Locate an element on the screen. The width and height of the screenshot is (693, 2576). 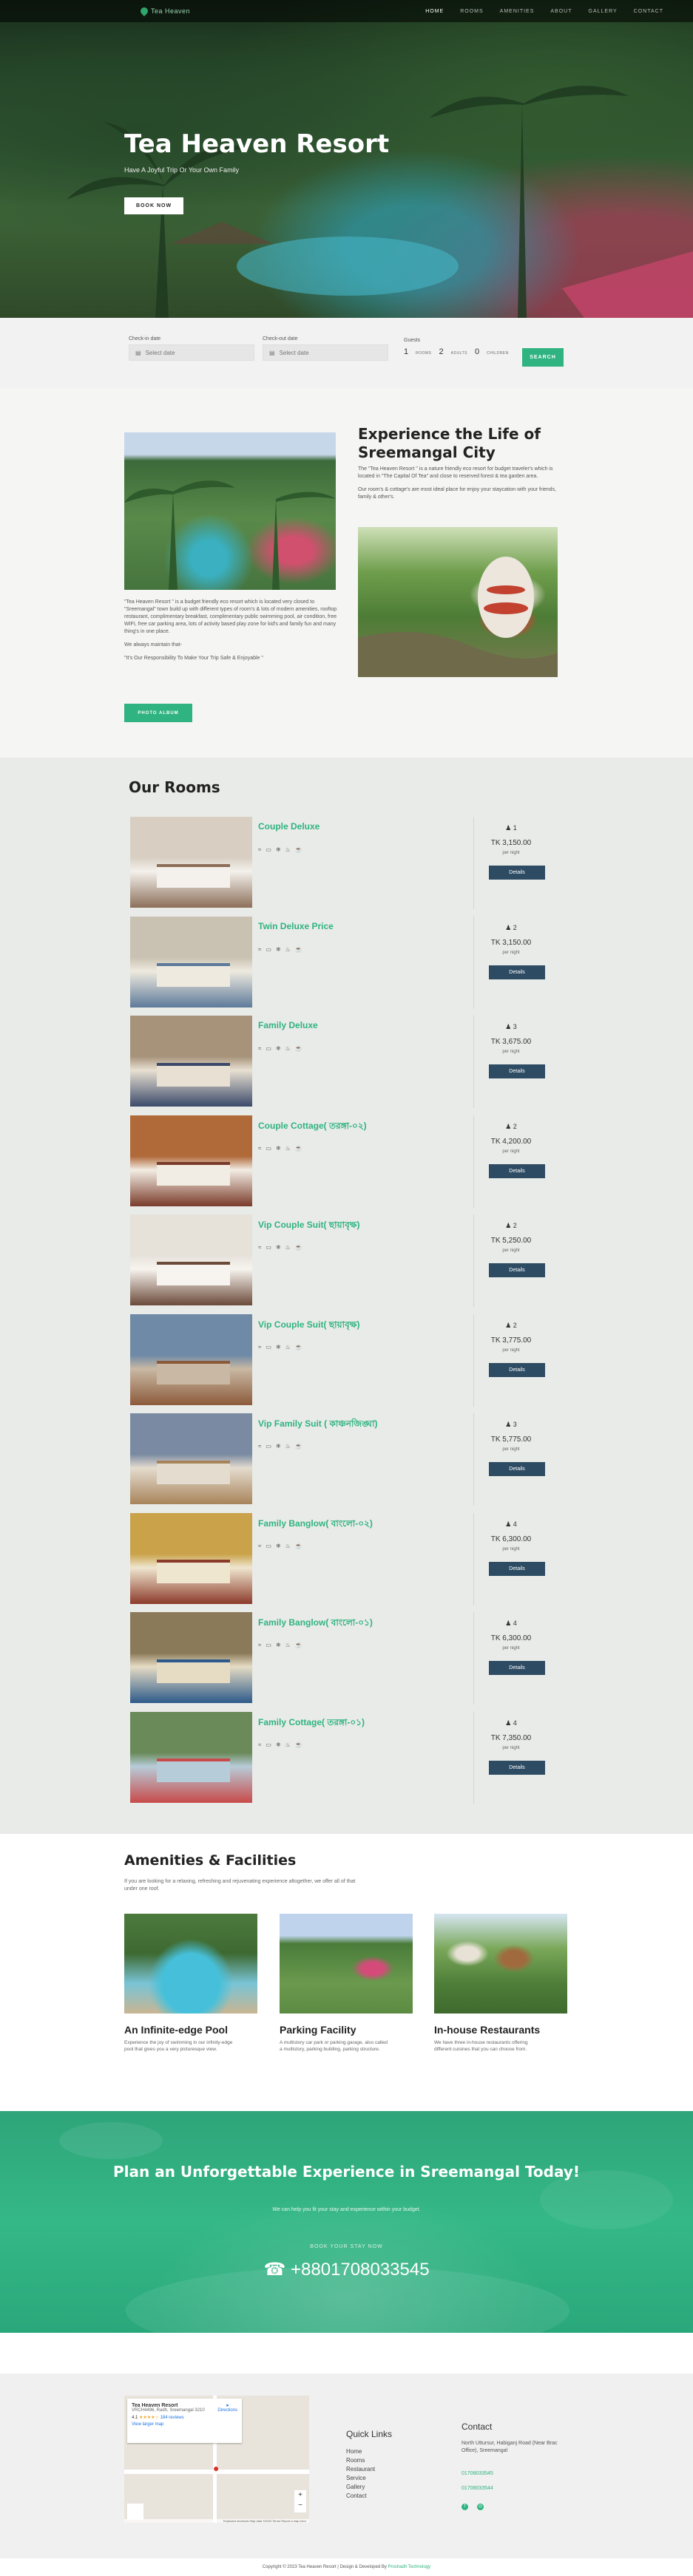
photo-album-button: PHOTO ALBUM is located at coordinates (158, 713).